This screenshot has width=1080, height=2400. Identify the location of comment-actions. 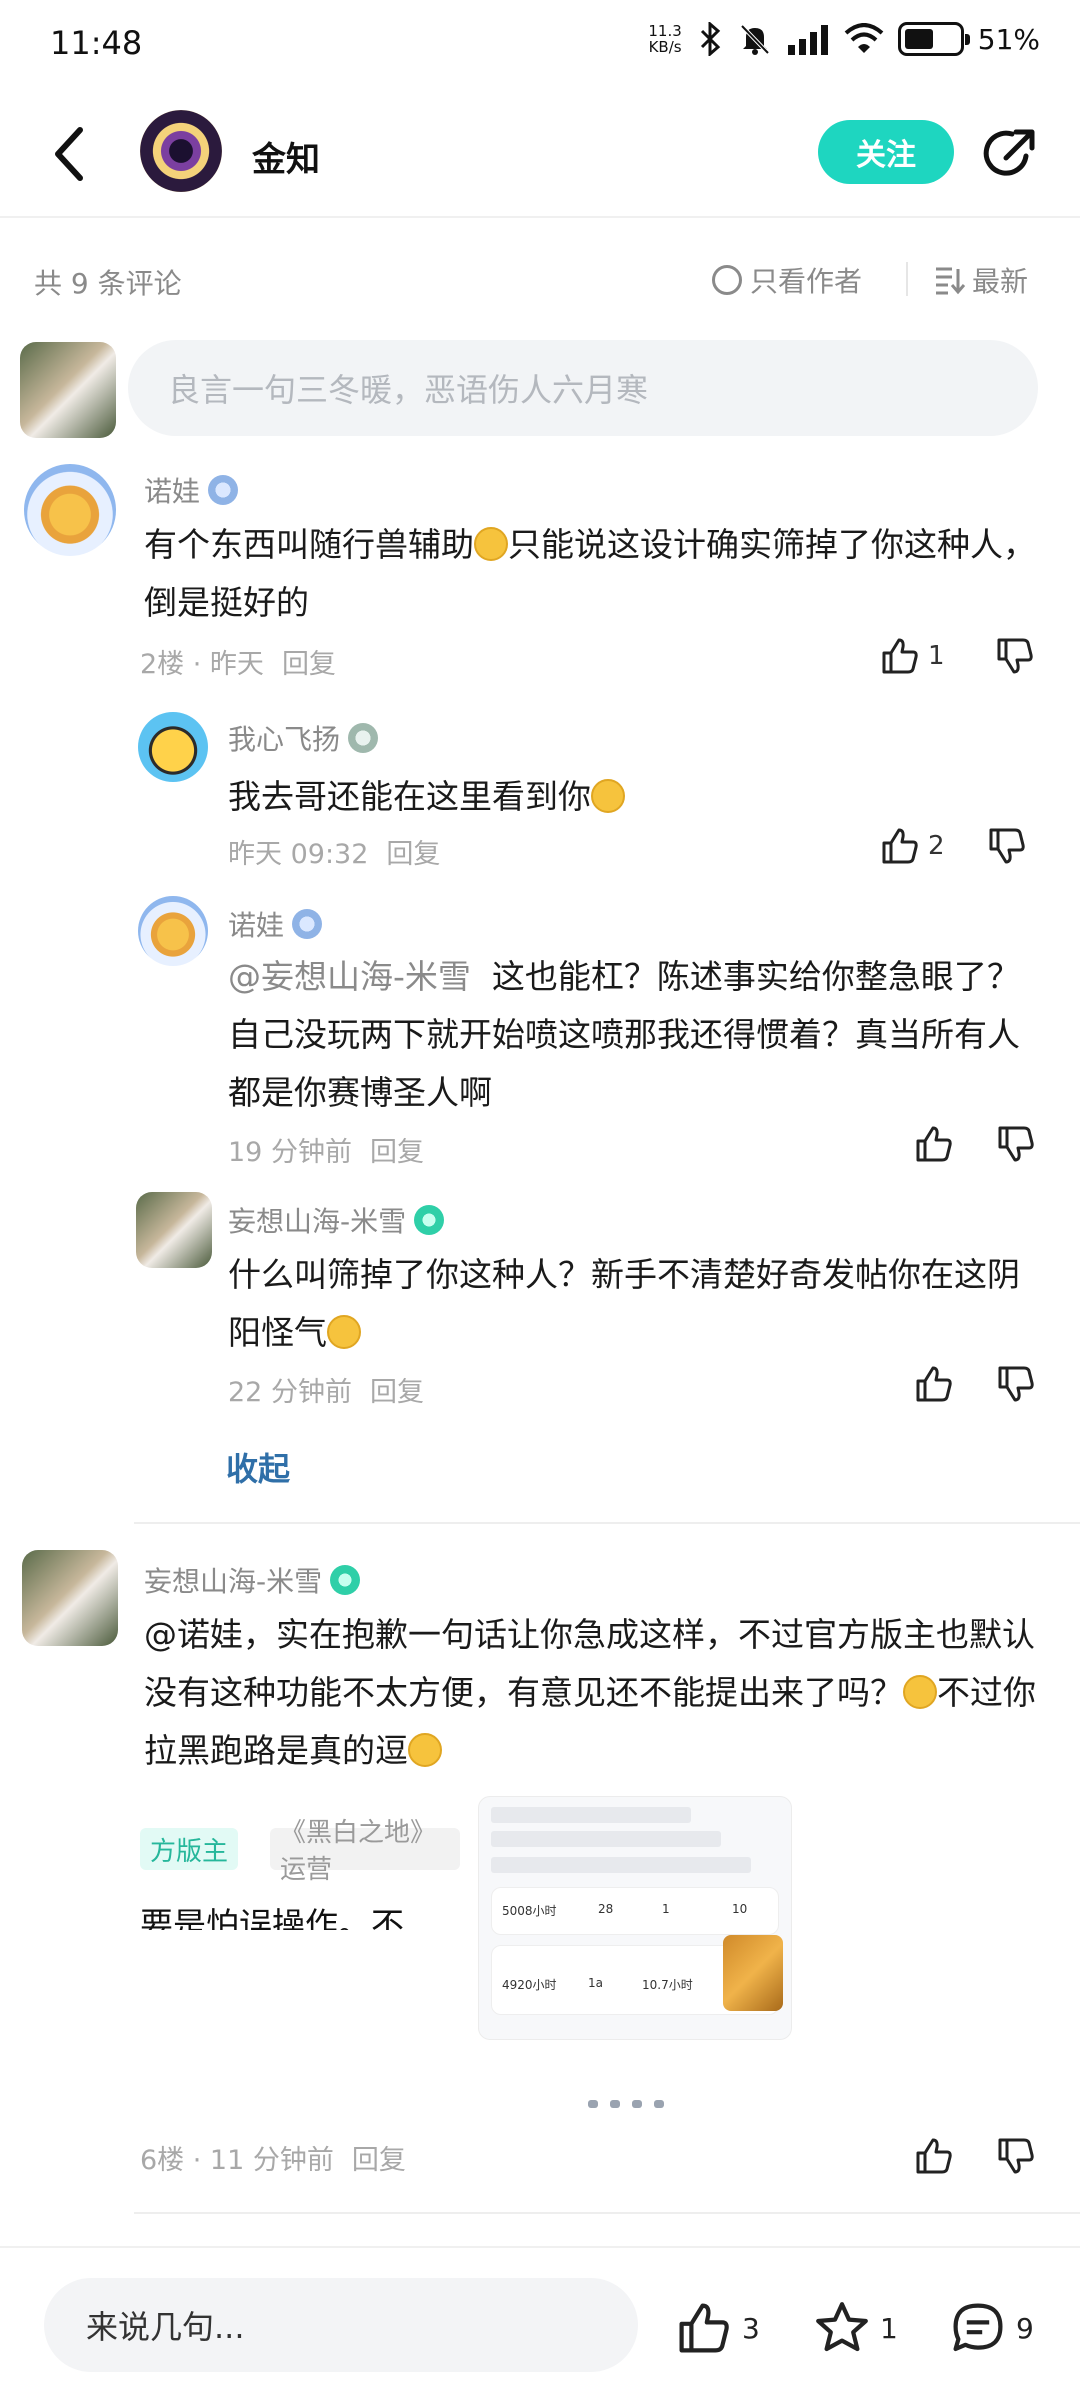
(975, 2156).